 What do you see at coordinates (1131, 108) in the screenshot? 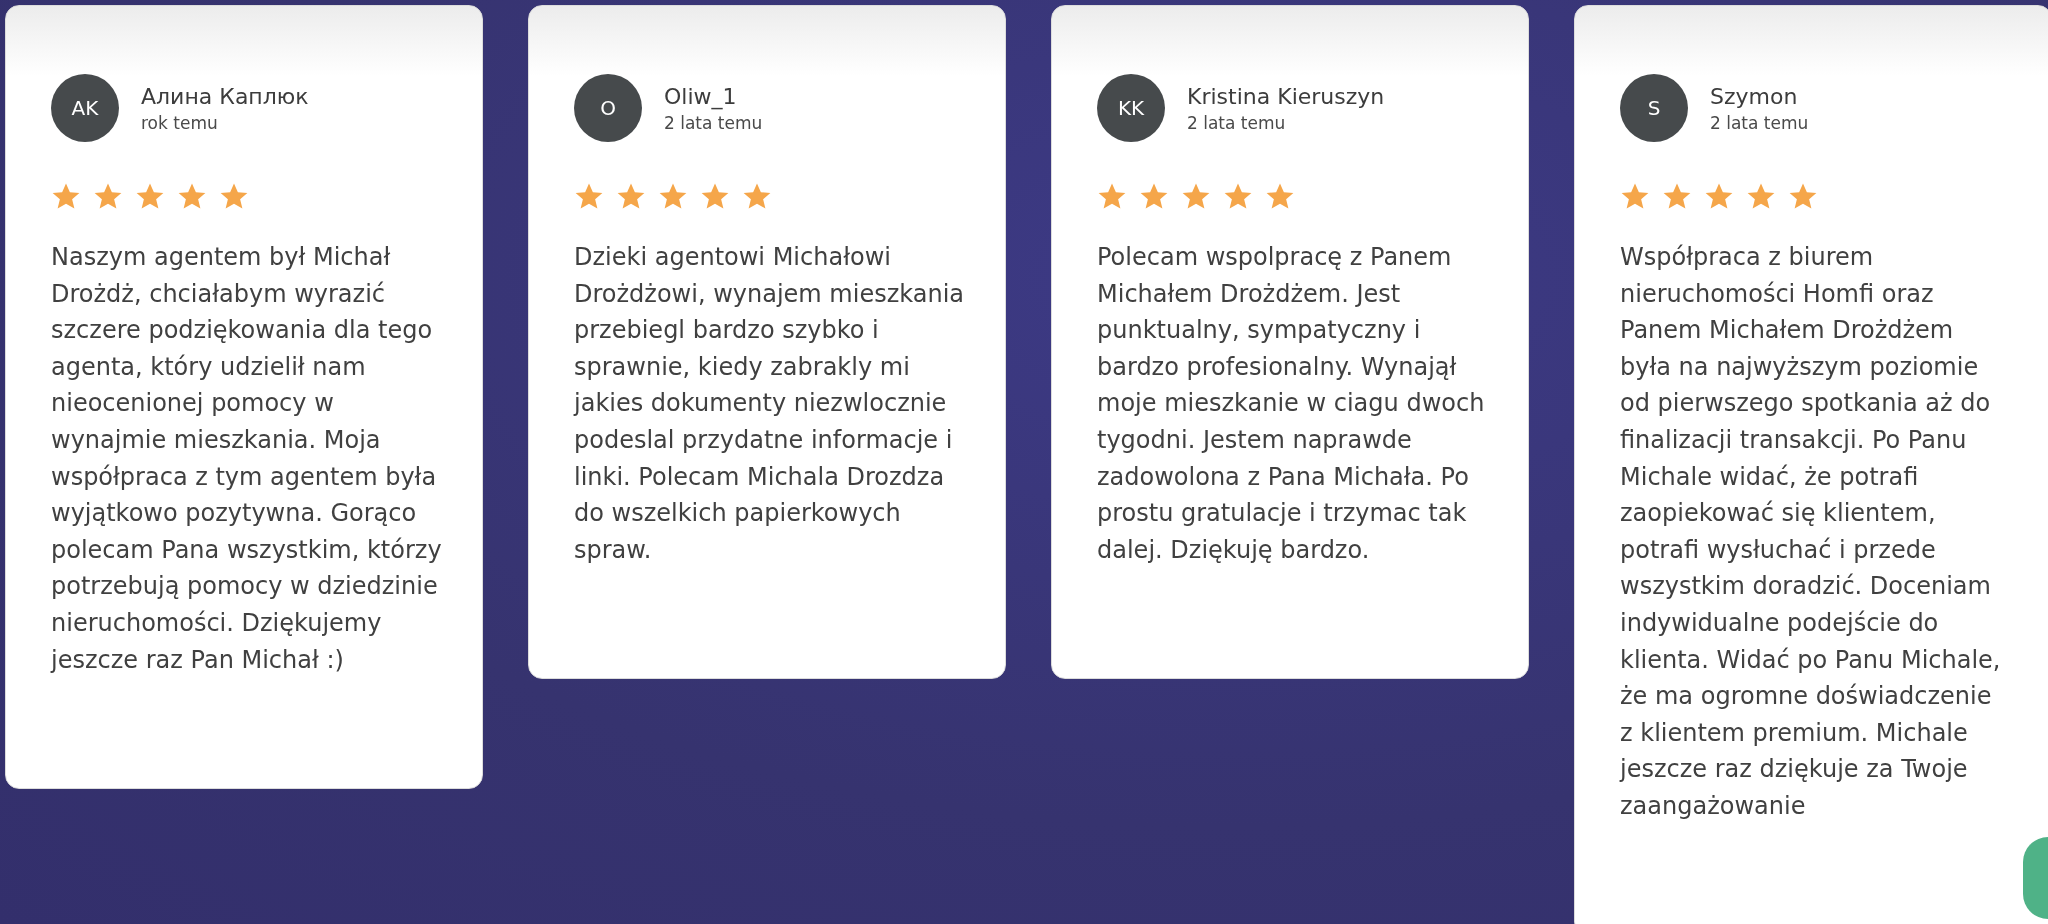
I see `avatar: KK` at bounding box center [1131, 108].